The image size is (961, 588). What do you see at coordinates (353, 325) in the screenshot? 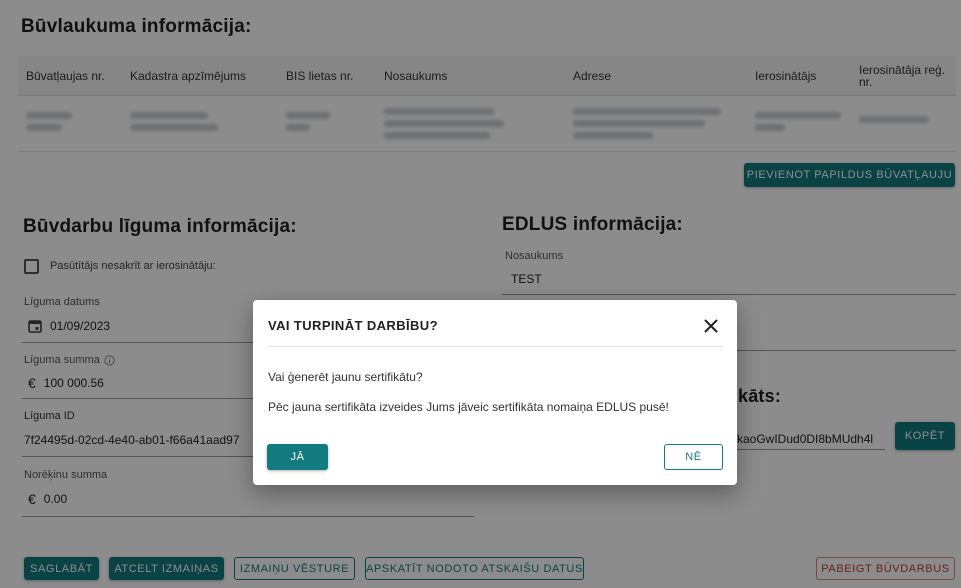
I see `dialog-title: VAI TURPINĀT DARBĪBU?` at bounding box center [353, 325].